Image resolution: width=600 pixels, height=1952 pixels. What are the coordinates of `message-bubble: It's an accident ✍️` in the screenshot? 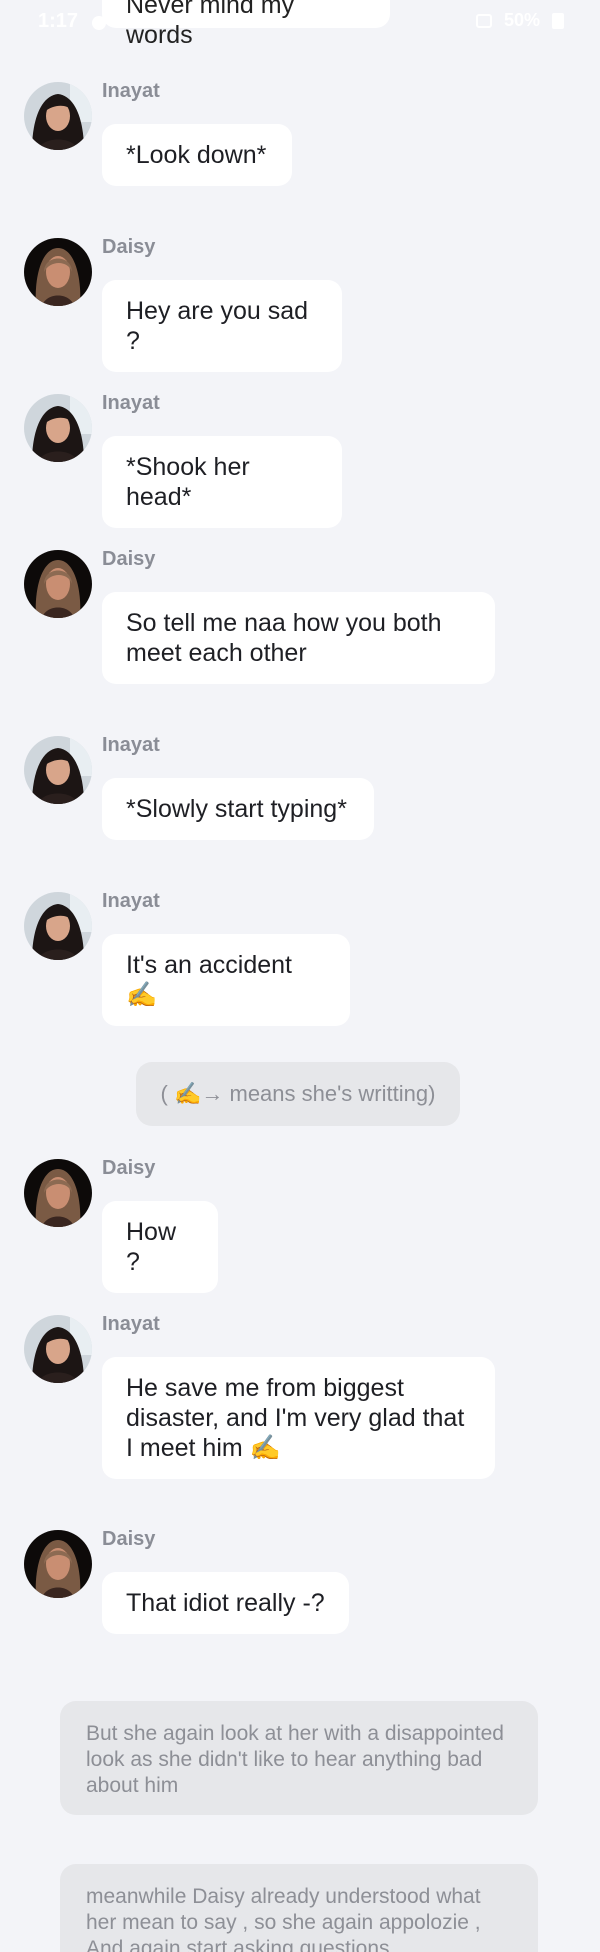 It's located at (226, 980).